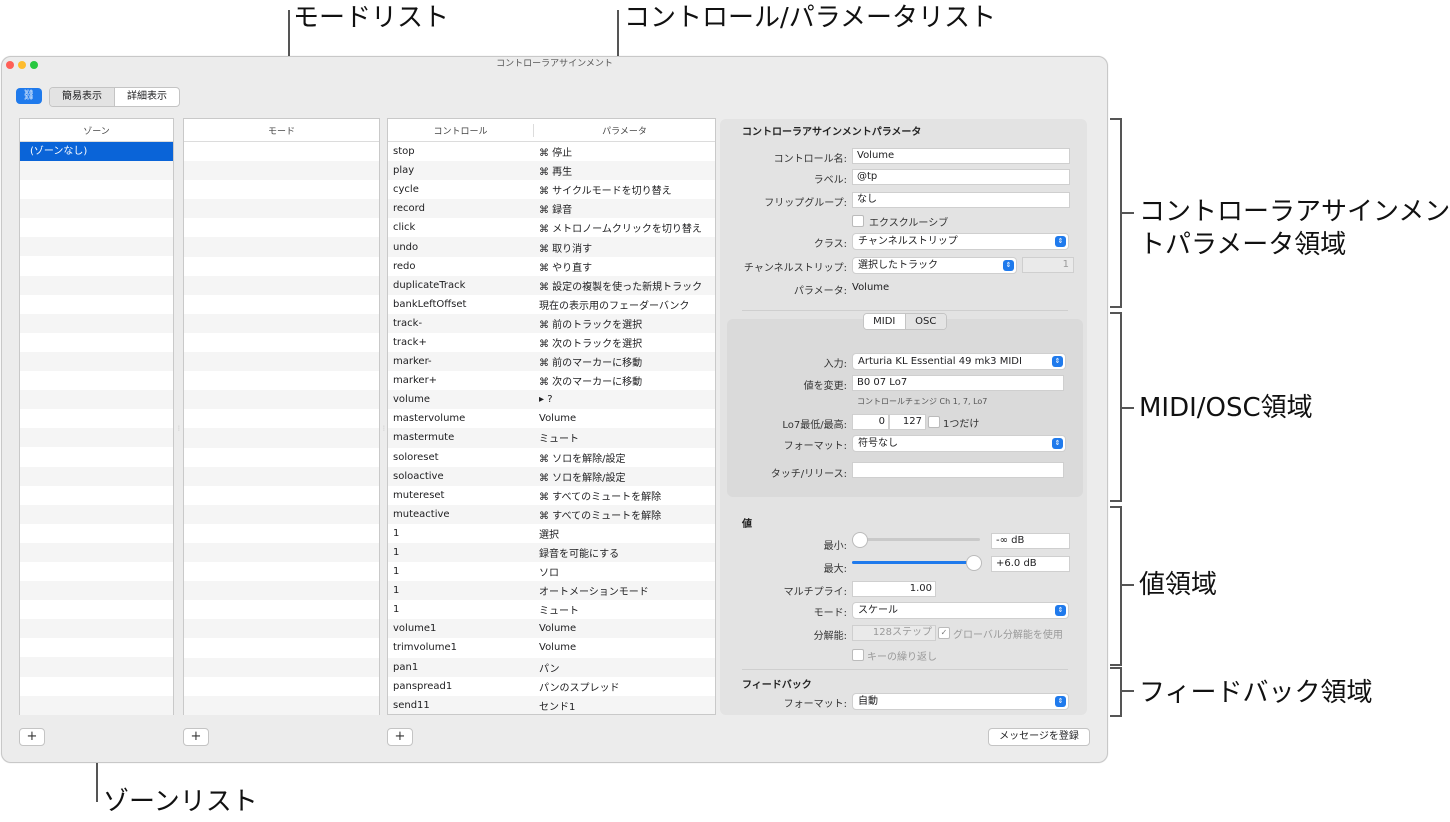  I want to click on param-column-header: パラメータ, so click(624, 130).